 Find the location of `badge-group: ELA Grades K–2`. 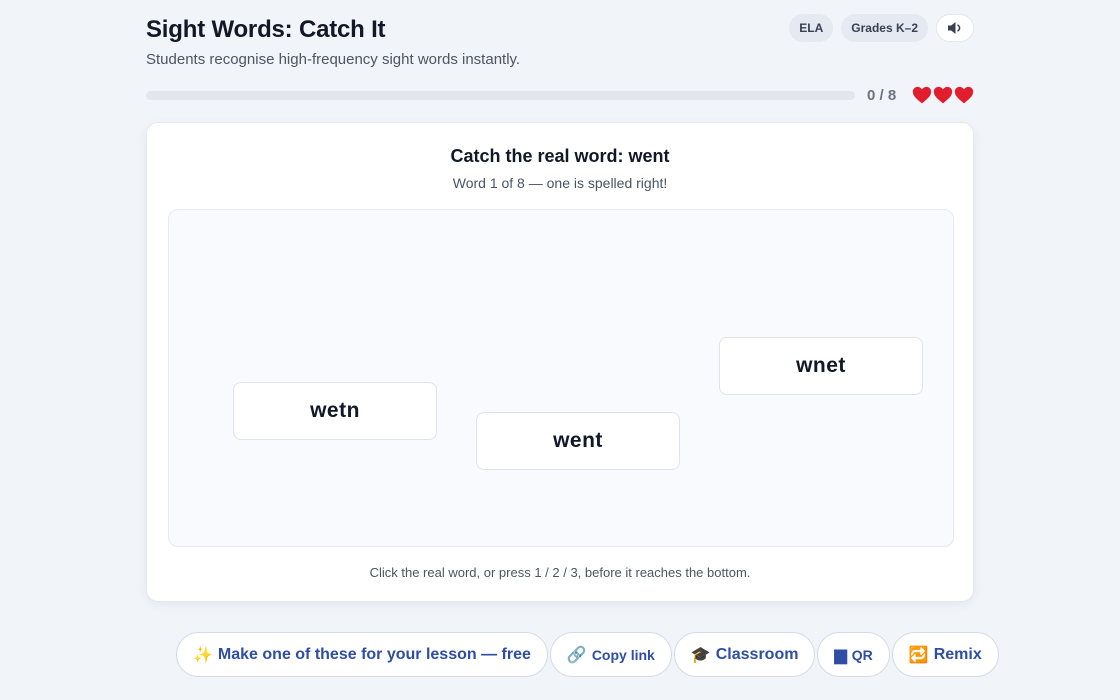

badge-group: ELA Grades K–2 is located at coordinates (881, 28).